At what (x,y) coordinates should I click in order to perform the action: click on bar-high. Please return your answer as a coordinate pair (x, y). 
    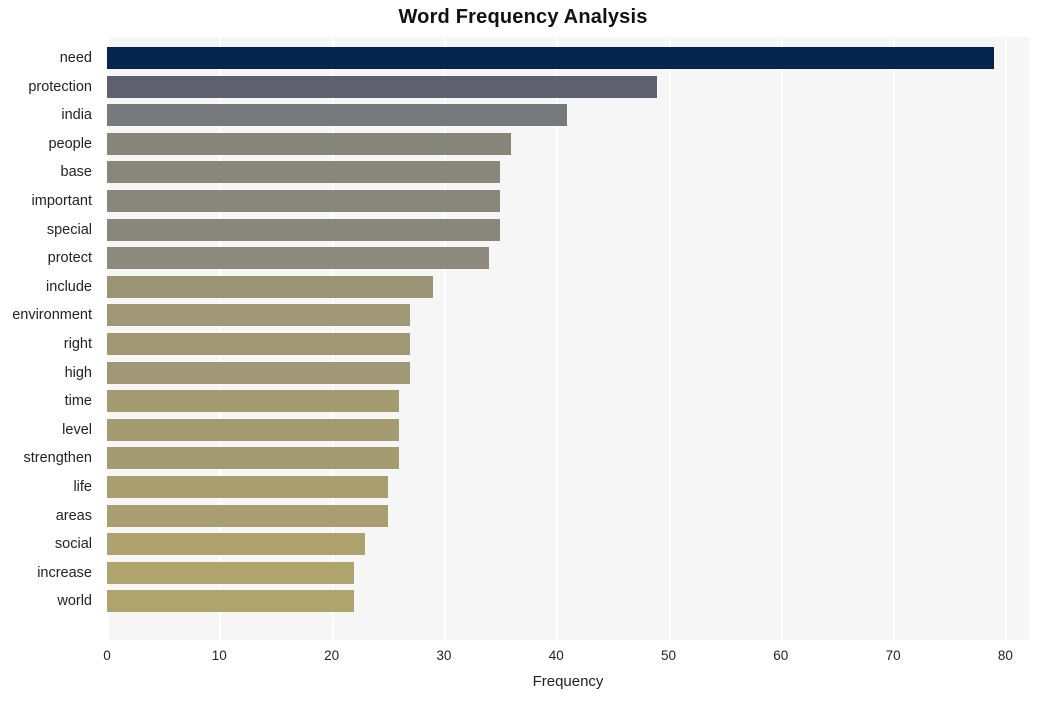
    Looking at the image, I should click on (259, 372).